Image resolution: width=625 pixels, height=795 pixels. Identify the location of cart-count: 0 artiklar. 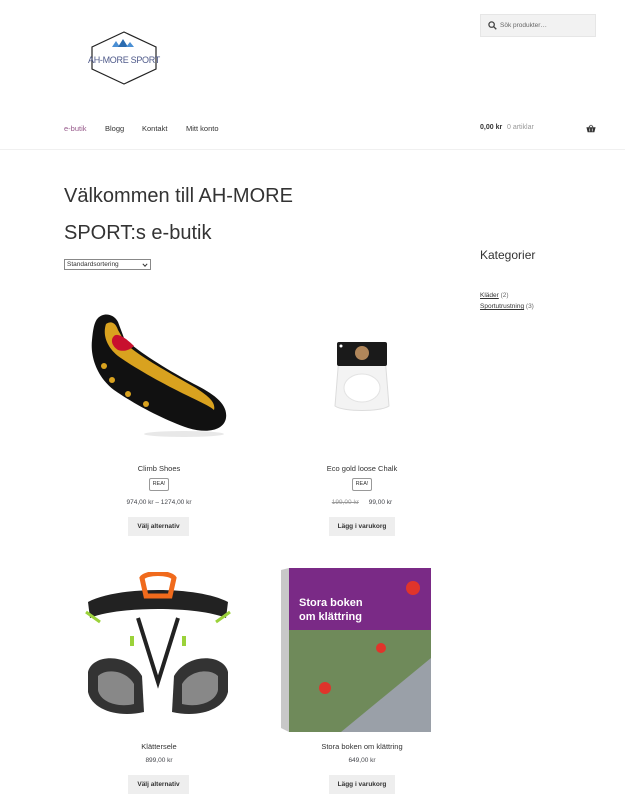
(520, 127).